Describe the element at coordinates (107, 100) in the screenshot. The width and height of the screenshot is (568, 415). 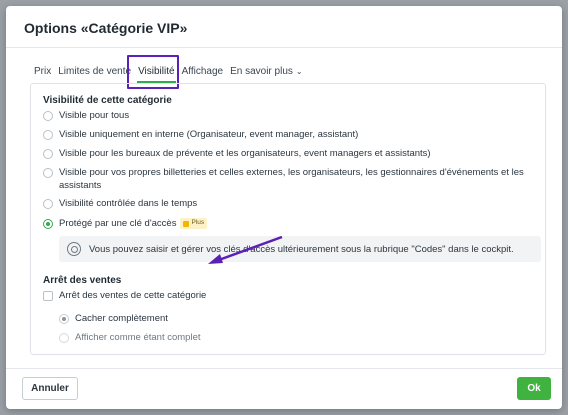
I see `visibility-section-title: Visibilité de cette catégorie` at that location.